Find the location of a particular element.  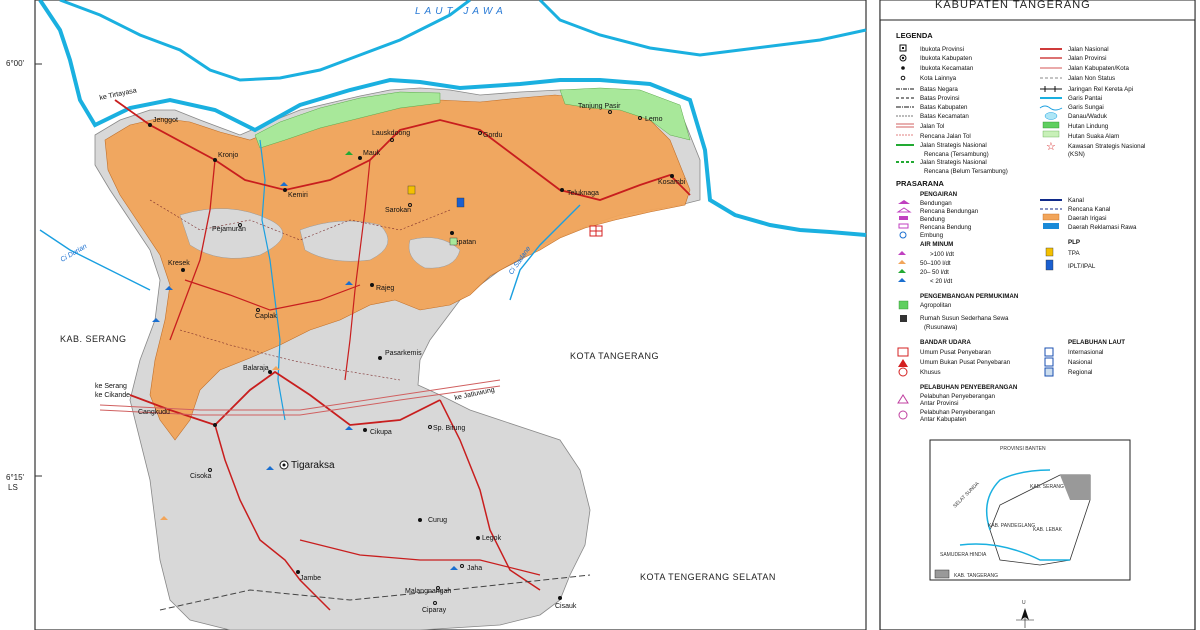

svg-text: Malangnangah is located at coordinates (428, 591).